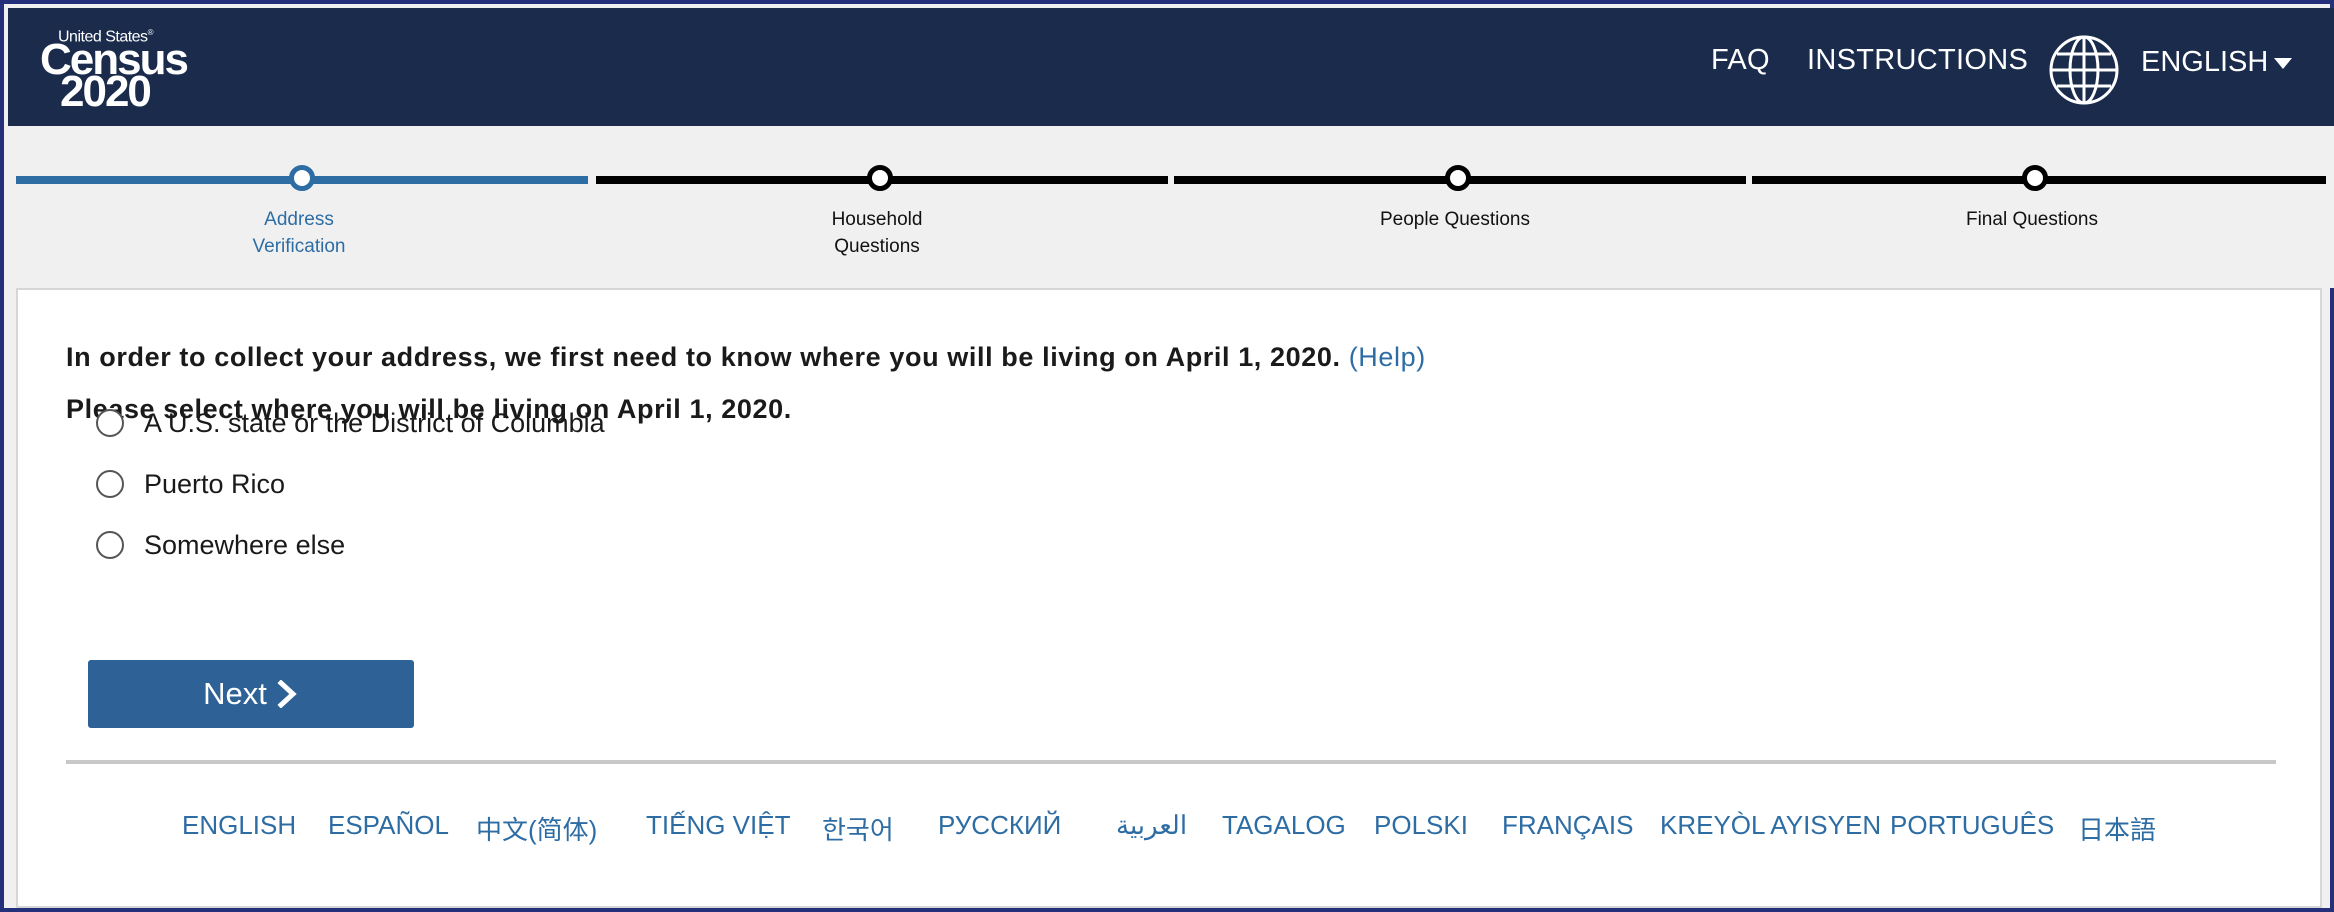 The width and height of the screenshot is (2334, 912). I want to click on step-label-address: Address Verification, so click(299, 233).